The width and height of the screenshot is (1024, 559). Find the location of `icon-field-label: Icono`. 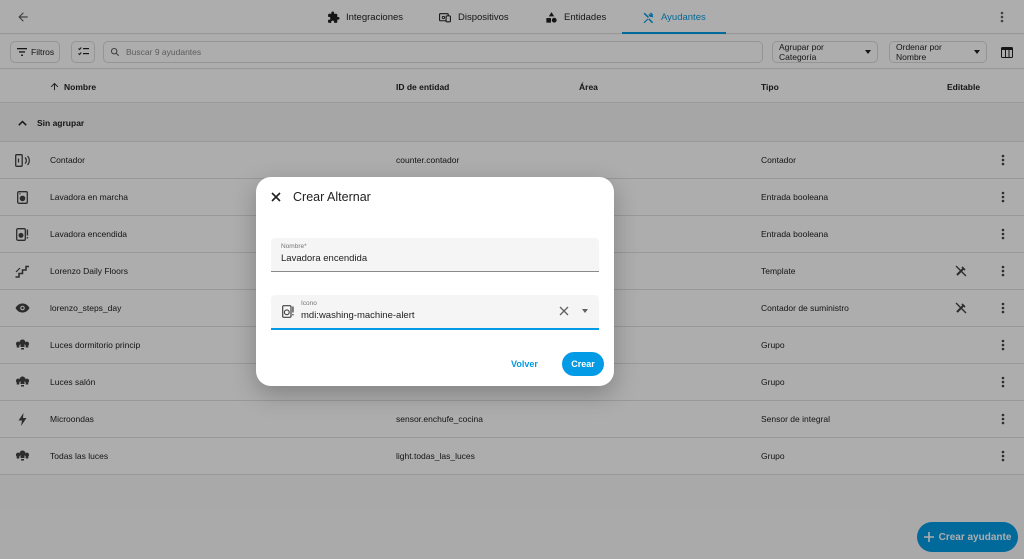

icon-field-label: Icono is located at coordinates (309, 303).